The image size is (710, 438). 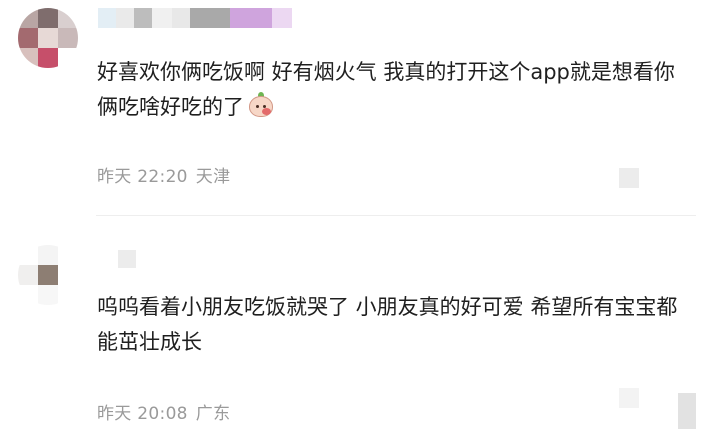 What do you see at coordinates (261, 105) in the screenshot?
I see `peach-face-emoji-icon` at bounding box center [261, 105].